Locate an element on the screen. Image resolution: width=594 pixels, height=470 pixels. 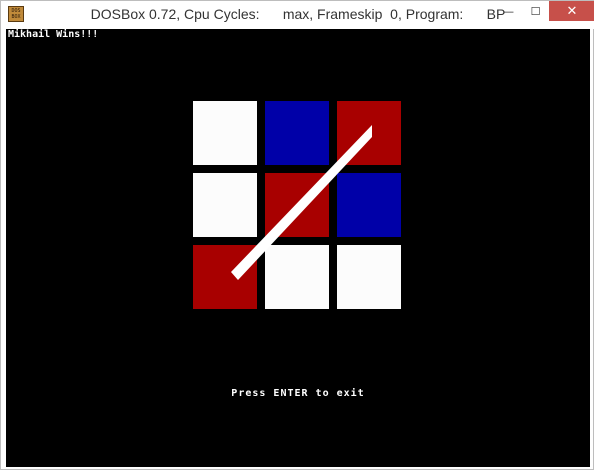
minimize-icon: — is located at coordinates (508, 11).